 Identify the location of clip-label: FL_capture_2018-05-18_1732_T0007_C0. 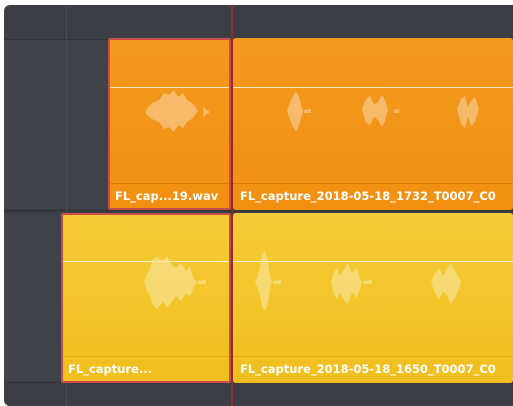
(368, 196).